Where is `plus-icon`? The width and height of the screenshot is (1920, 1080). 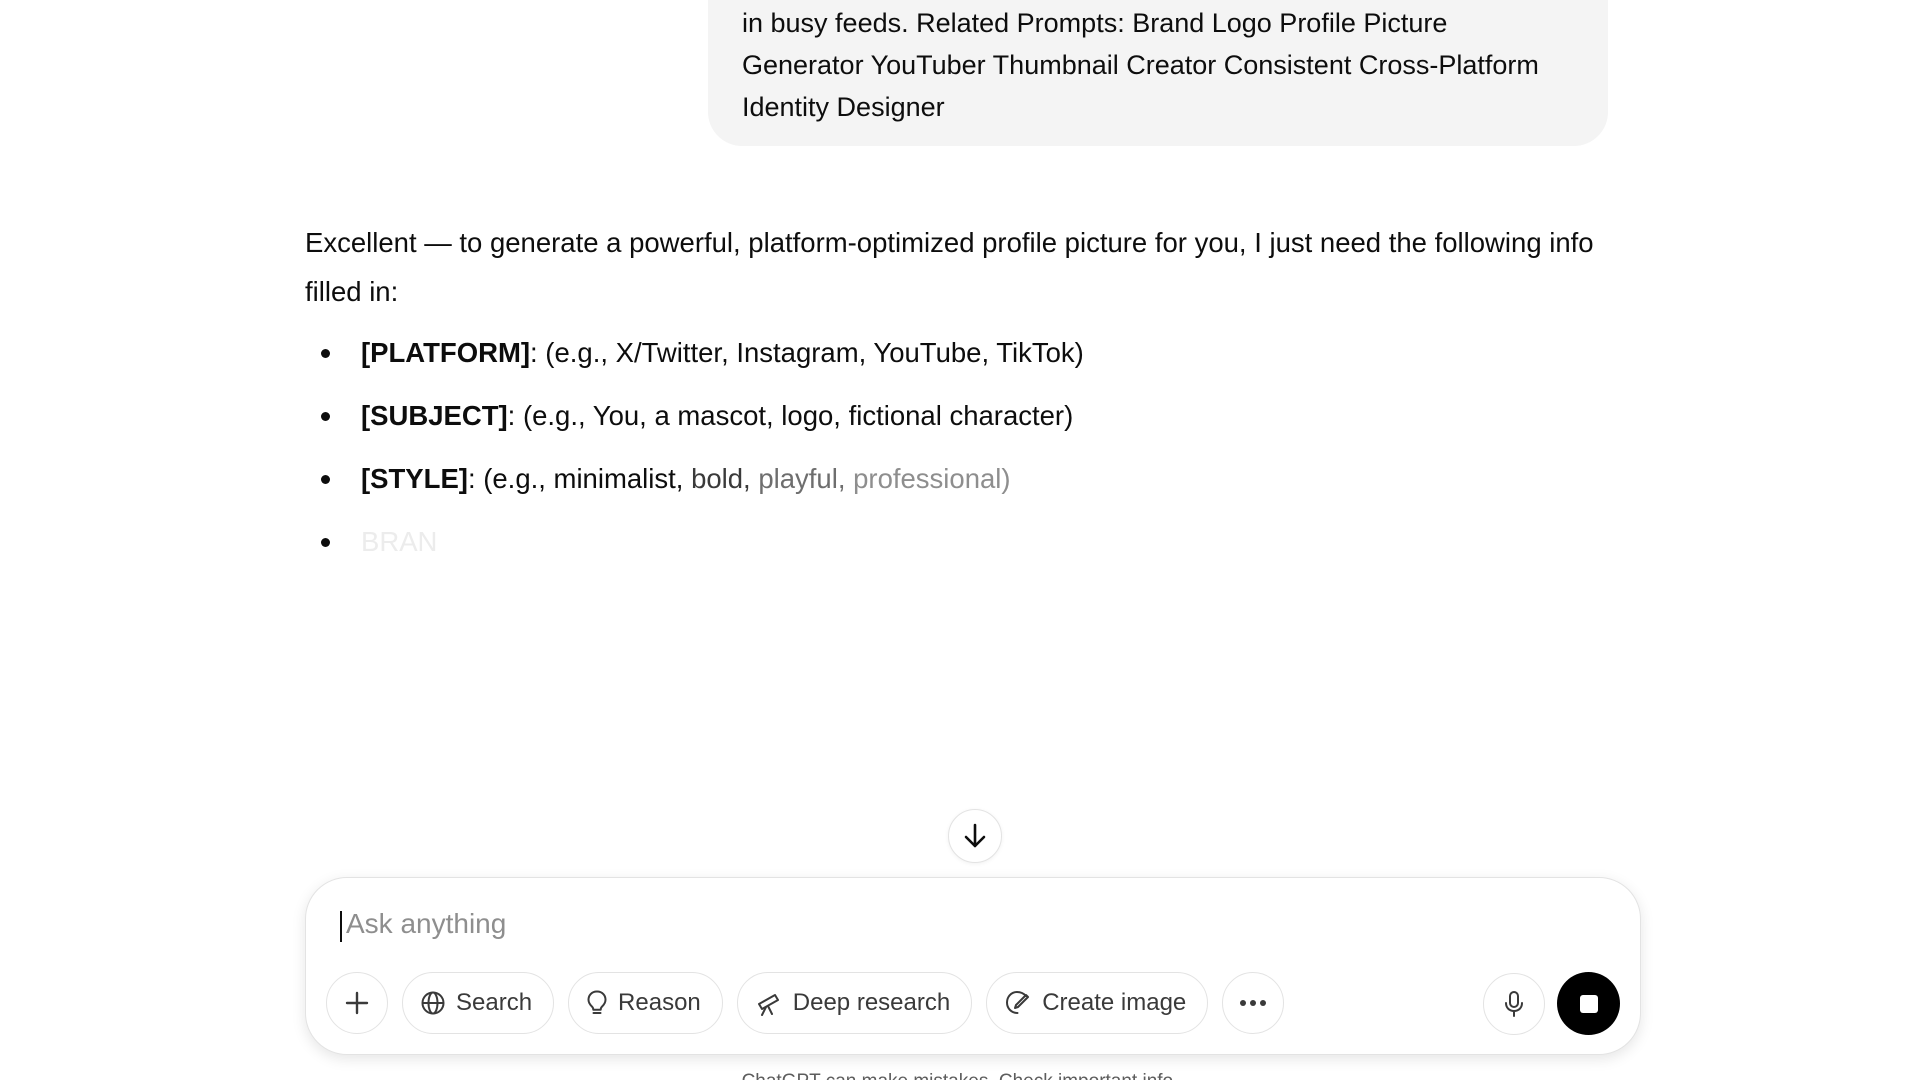 plus-icon is located at coordinates (357, 1003).